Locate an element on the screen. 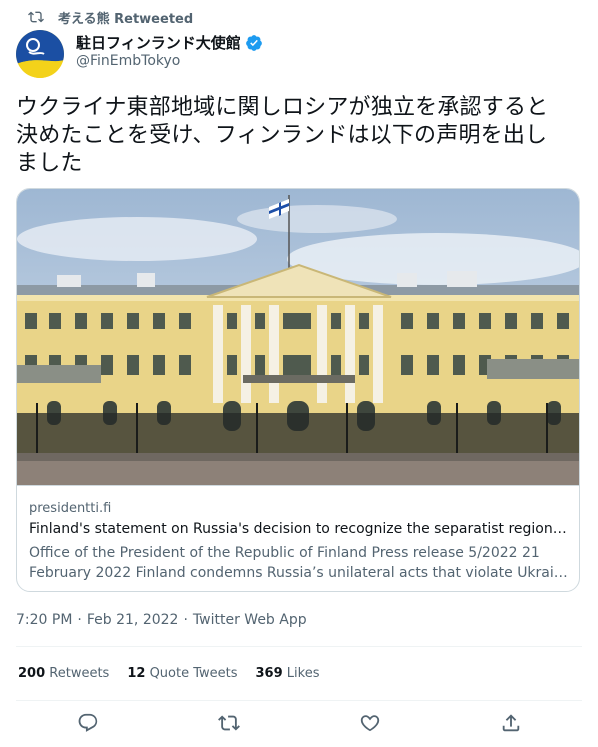 This screenshot has width=598, height=747. quotes-label: Quote Tweets is located at coordinates (193, 673).